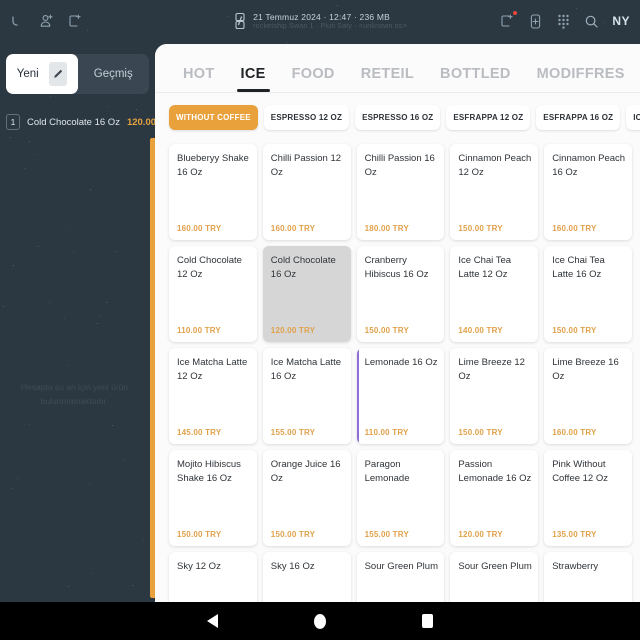  I want to click on product-price: 145.00 TRY, so click(199, 432).